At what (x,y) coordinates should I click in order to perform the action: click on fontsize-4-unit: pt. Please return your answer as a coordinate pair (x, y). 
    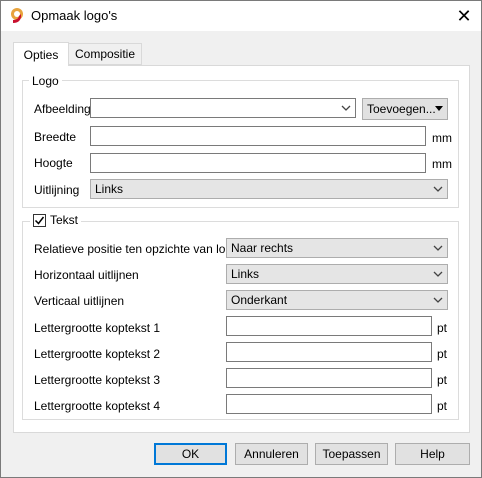
    Looking at the image, I should click on (442, 406).